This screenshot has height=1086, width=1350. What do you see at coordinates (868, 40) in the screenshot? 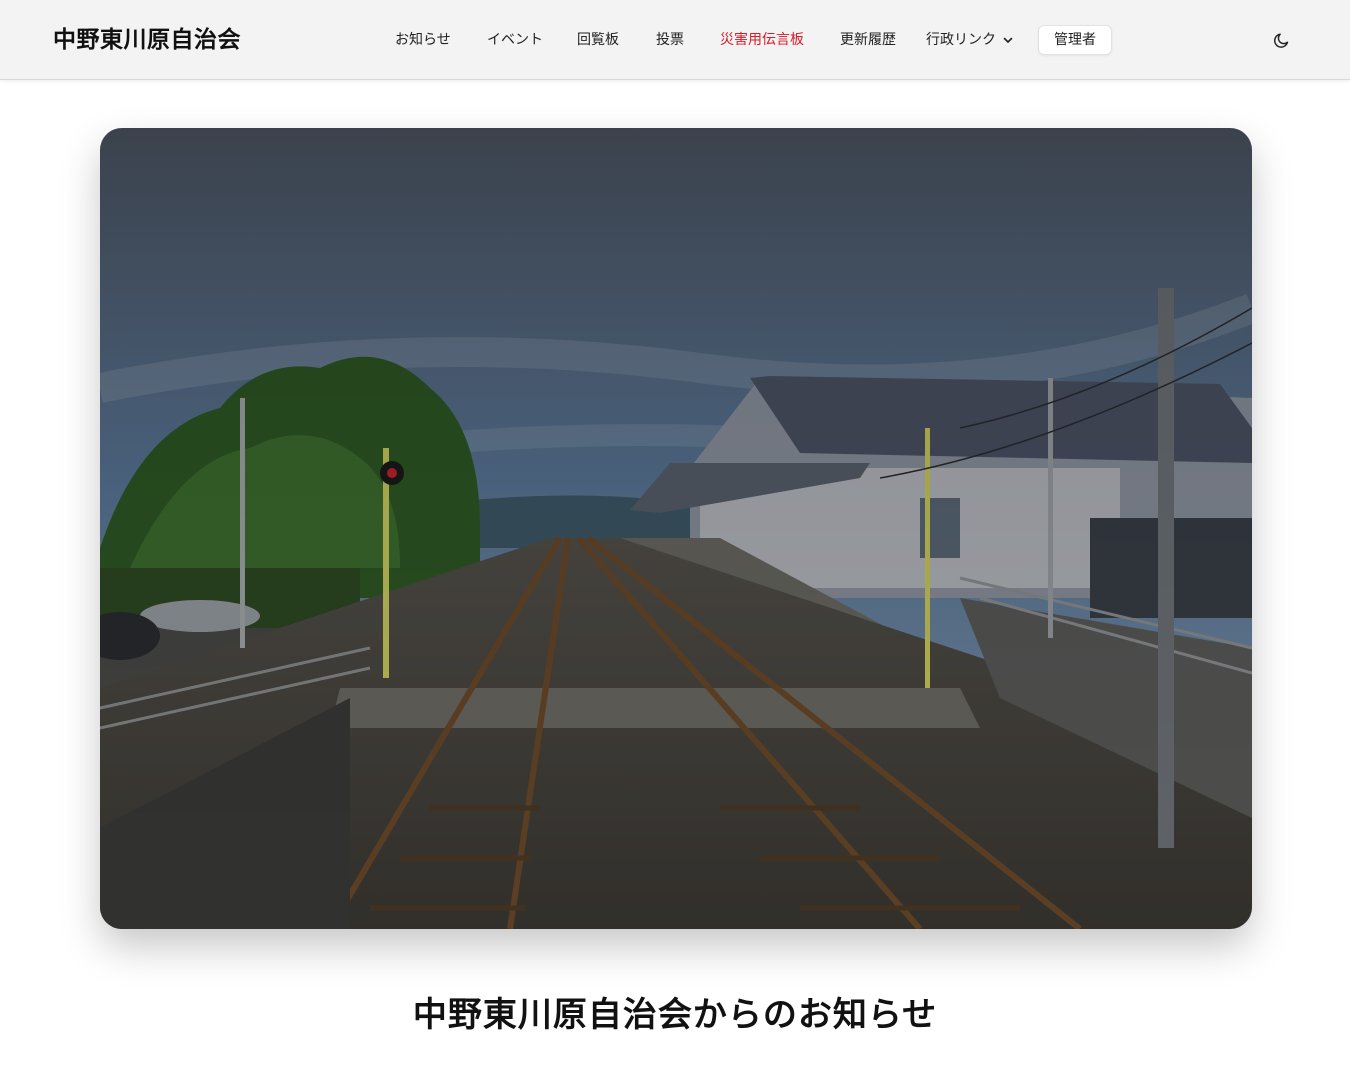
I see `nav-history: 更新履歴` at bounding box center [868, 40].